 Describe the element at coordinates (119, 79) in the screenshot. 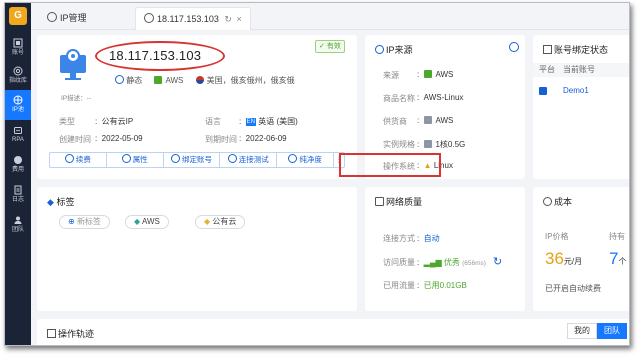

I see `static-icon` at that location.